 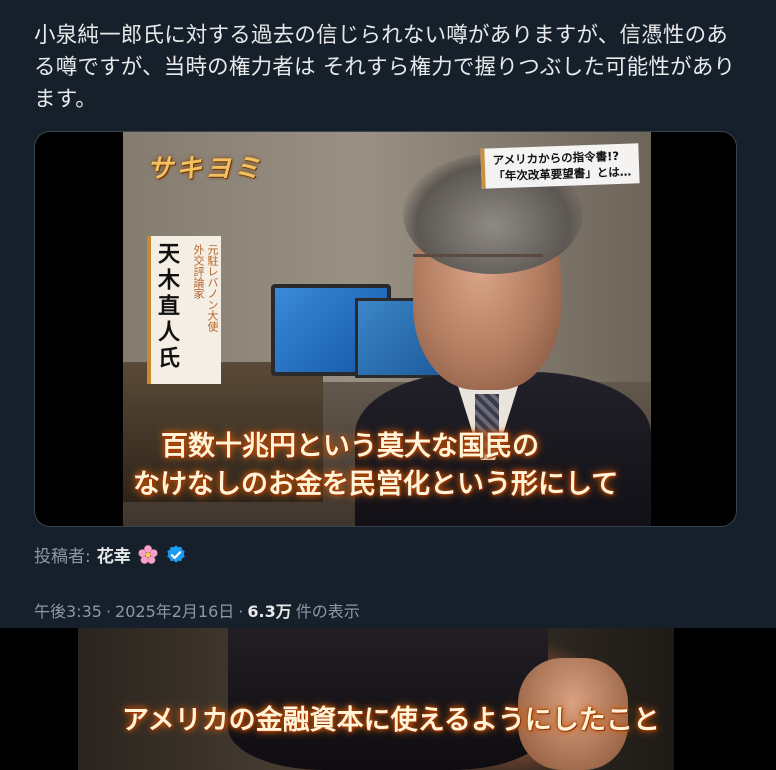 I want to click on byline: 投稿者: 花幸, so click(x=110, y=554).